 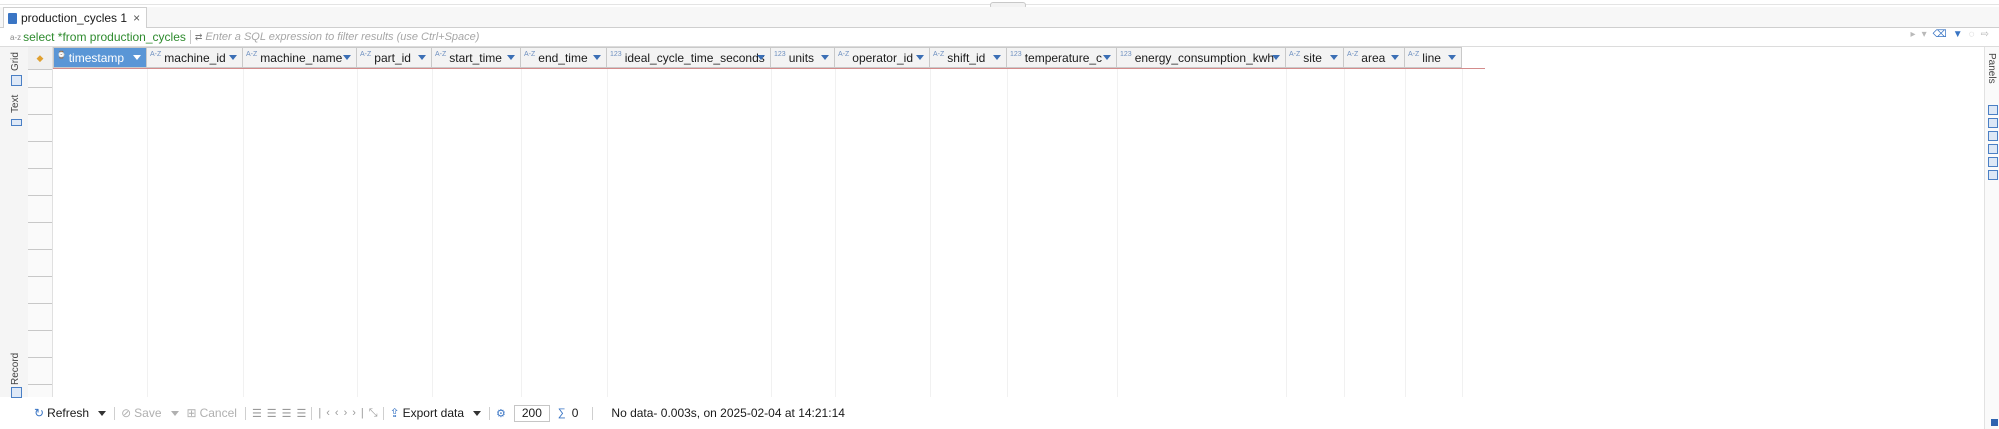 I want to click on sql-icon: a-z, so click(x=16, y=37).